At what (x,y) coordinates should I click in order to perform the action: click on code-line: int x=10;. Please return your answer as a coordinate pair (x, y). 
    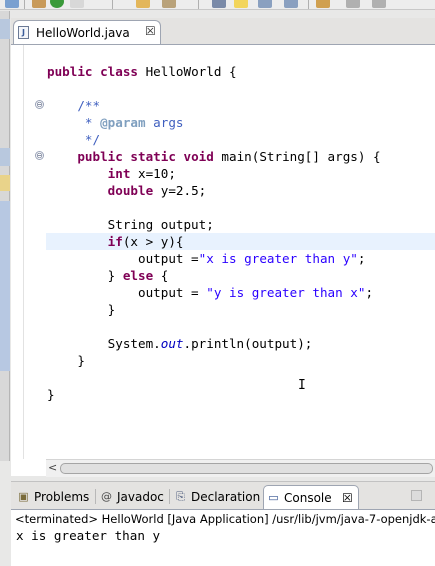
    Looking at the image, I should click on (111, 173).